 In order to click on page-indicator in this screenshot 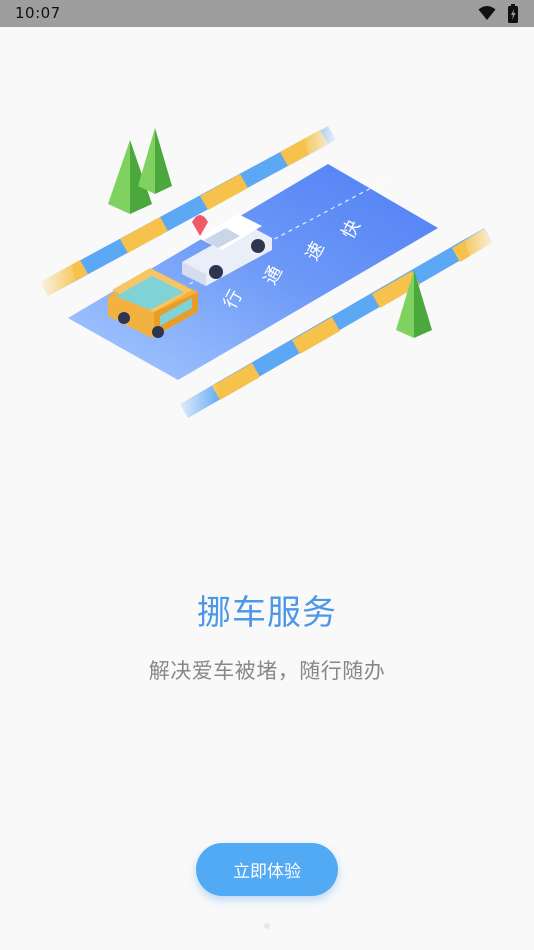, I will do `click(267, 923)`.